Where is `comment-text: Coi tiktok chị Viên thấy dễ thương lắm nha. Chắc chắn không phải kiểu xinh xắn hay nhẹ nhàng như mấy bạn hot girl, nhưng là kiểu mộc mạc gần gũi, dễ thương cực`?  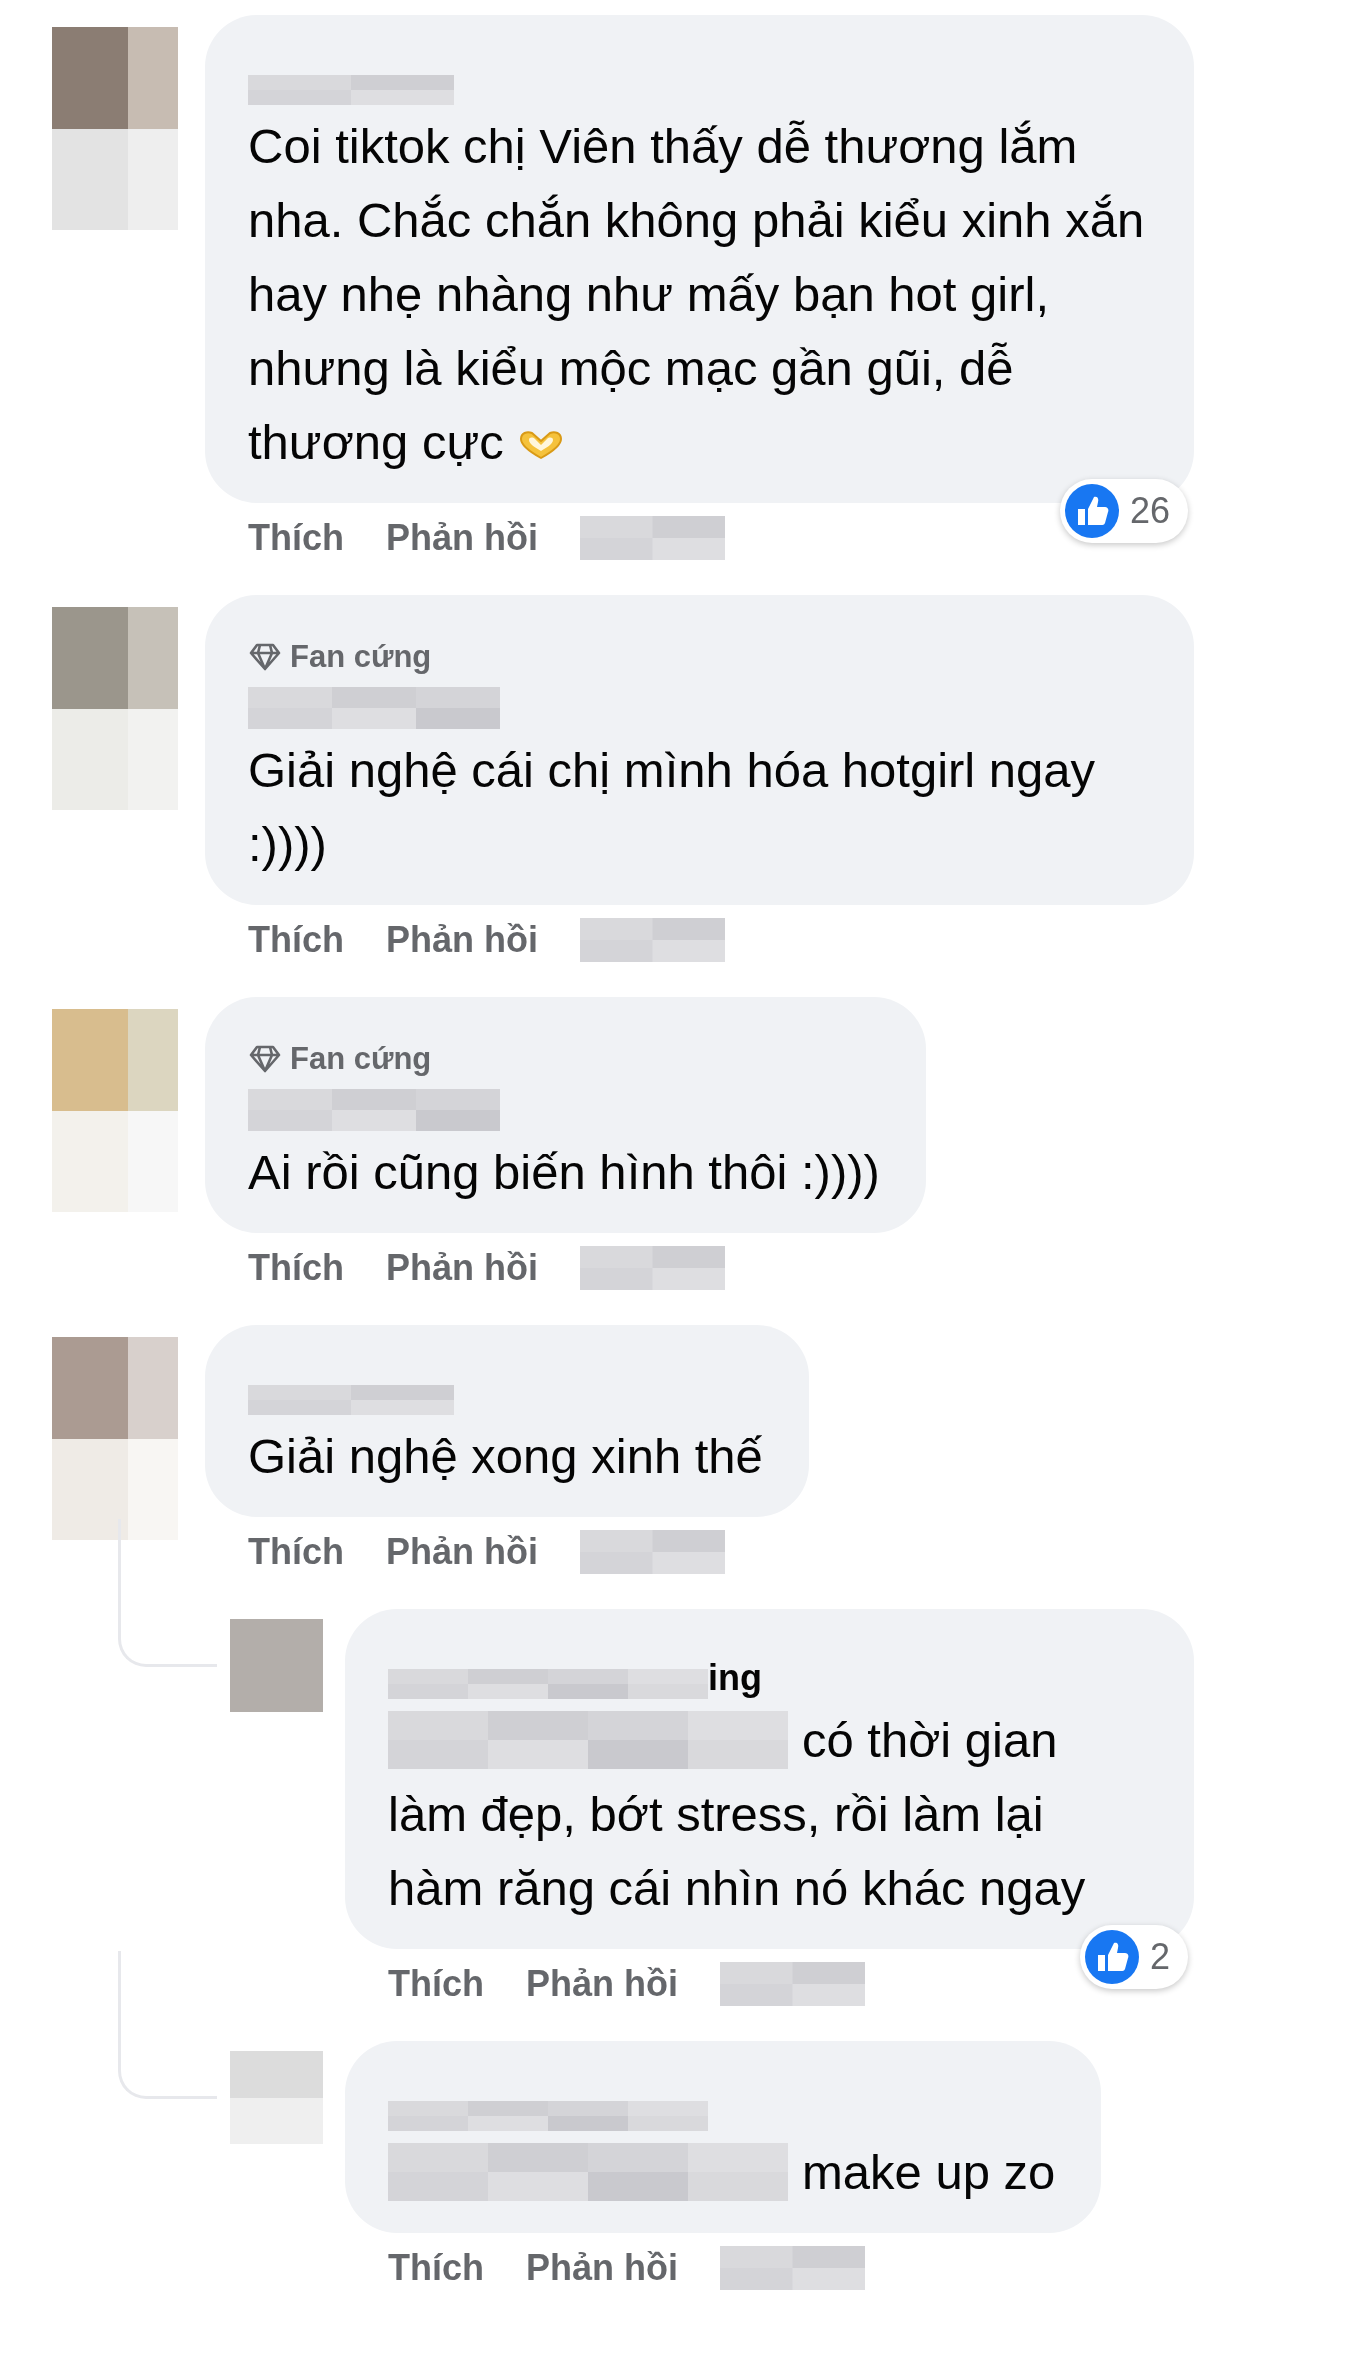
comment-text: Coi tiktok chị Viên thấy dễ thương lắm nha. Chắc chắn không phải kiểu xinh xắn hay nhẹ nhàng như mấy bạn hot girl, nhưng là kiểu mộc mạc gần gũi, dễ thương cực is located at coordinates (696, 294).